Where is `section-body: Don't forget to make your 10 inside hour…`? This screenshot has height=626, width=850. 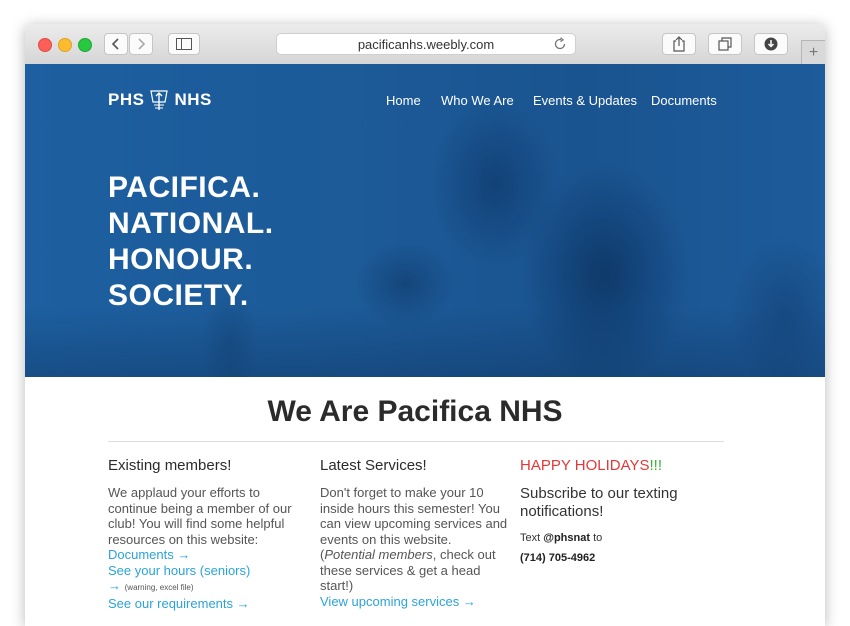 section-body: Don't forget to make your 10 inside hour… is located at coordinates (415, 539).